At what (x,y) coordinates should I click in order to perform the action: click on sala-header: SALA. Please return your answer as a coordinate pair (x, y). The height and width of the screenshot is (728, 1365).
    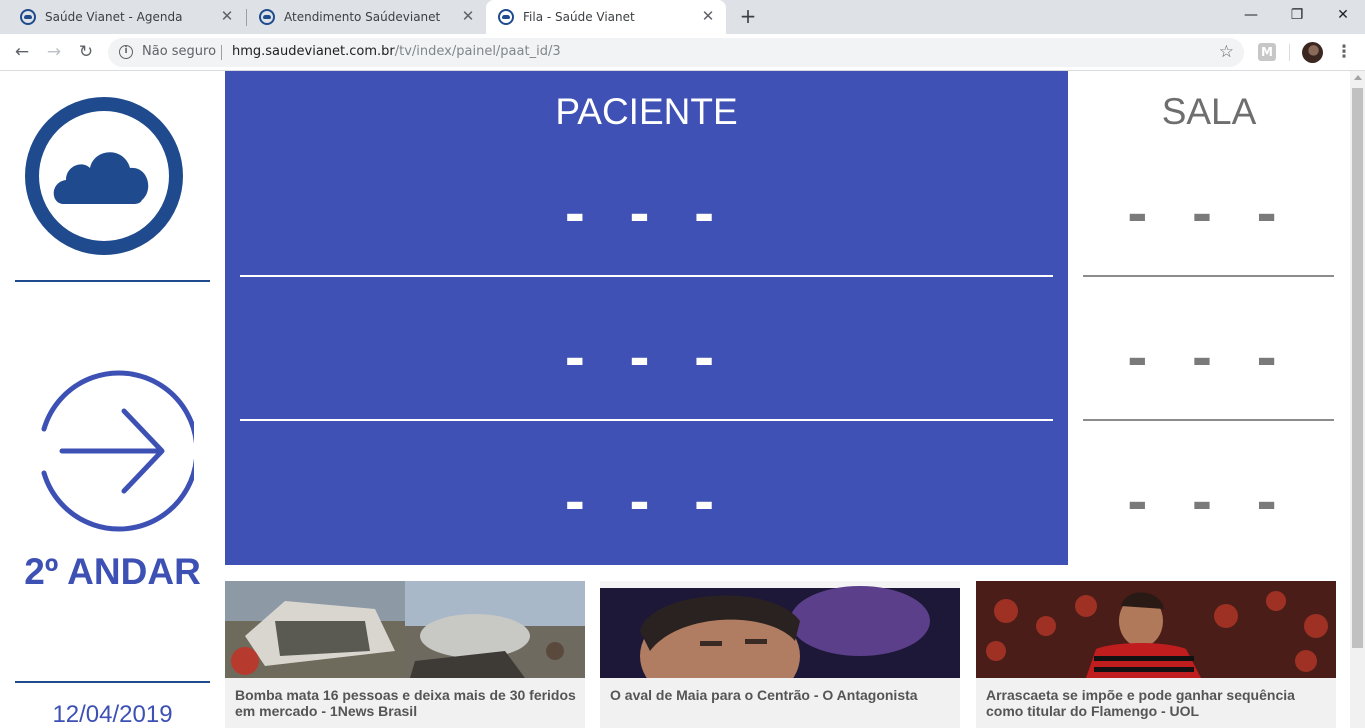
    Looking at the image, I should click on (1209, 111).